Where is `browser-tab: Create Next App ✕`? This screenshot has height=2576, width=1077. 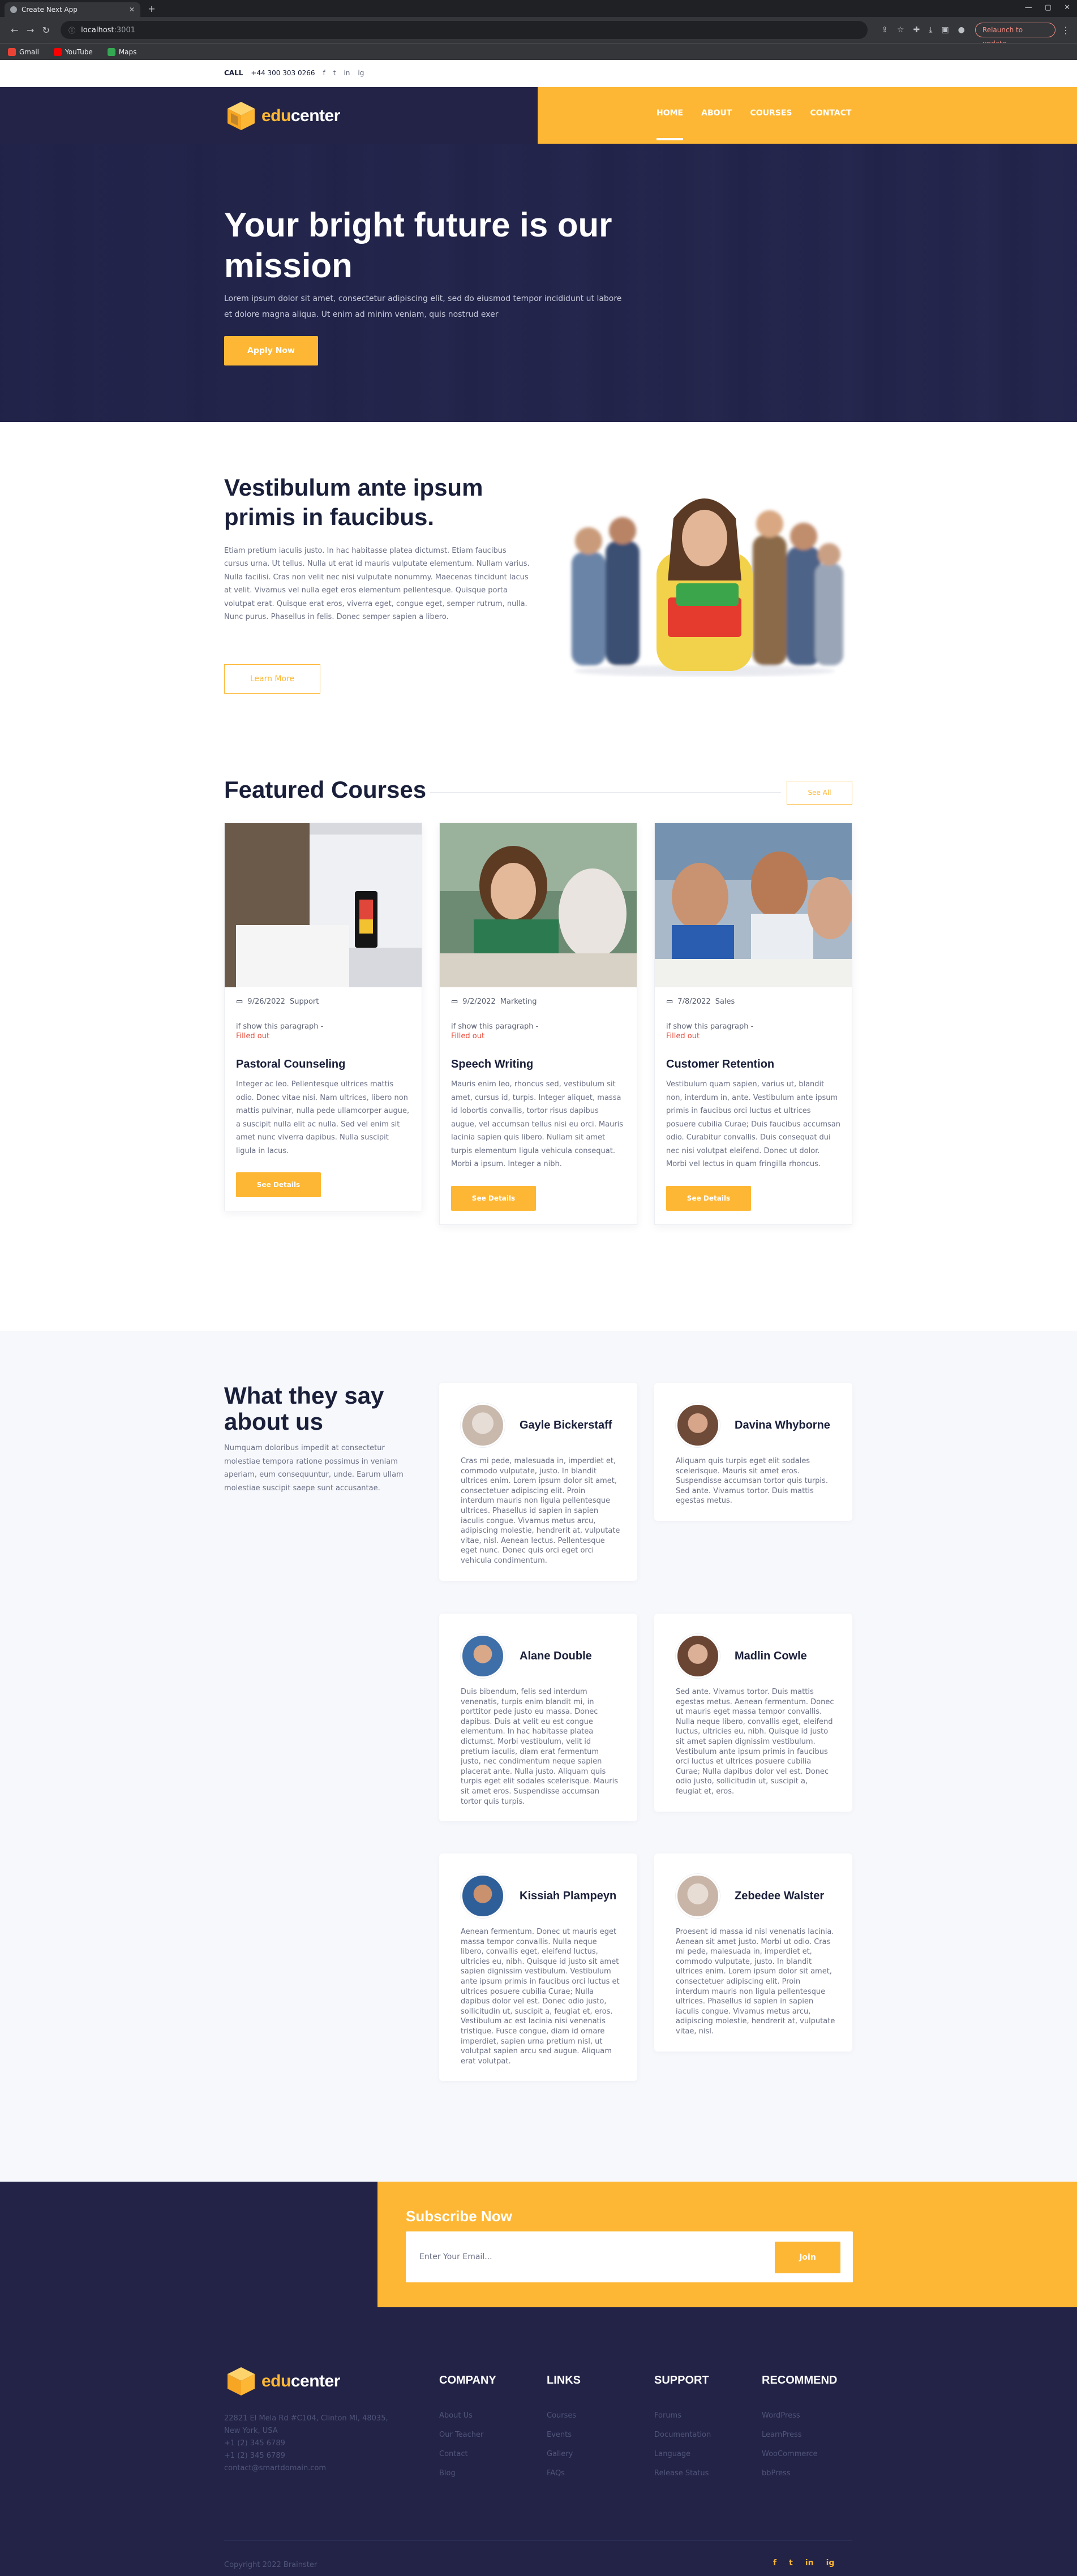 browser-tab: Create Next App ✕ is located at coordinates (72, 9).